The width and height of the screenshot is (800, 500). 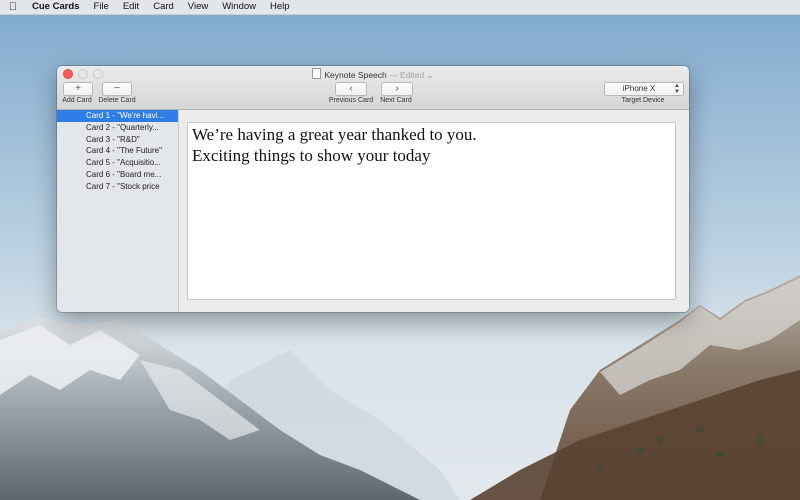 I want to click on target-device-select: iPhone X ▲ ▼, so click(x=644, y=89).